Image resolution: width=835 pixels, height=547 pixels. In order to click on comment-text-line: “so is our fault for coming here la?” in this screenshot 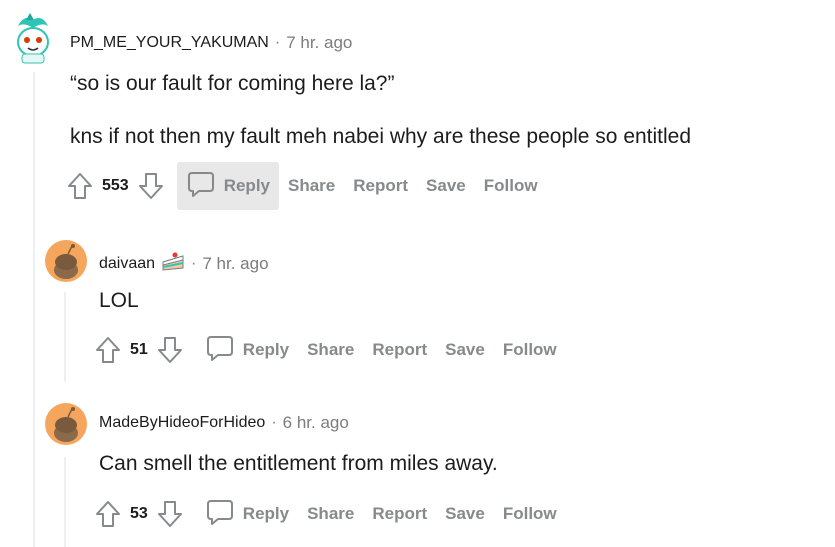, I will do `click(232, 83)`.